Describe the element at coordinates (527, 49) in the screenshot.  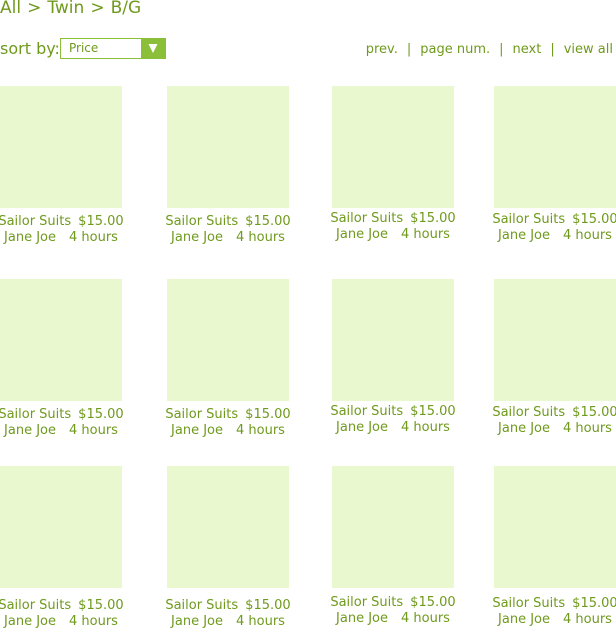
I see `next-link: next` at that location.